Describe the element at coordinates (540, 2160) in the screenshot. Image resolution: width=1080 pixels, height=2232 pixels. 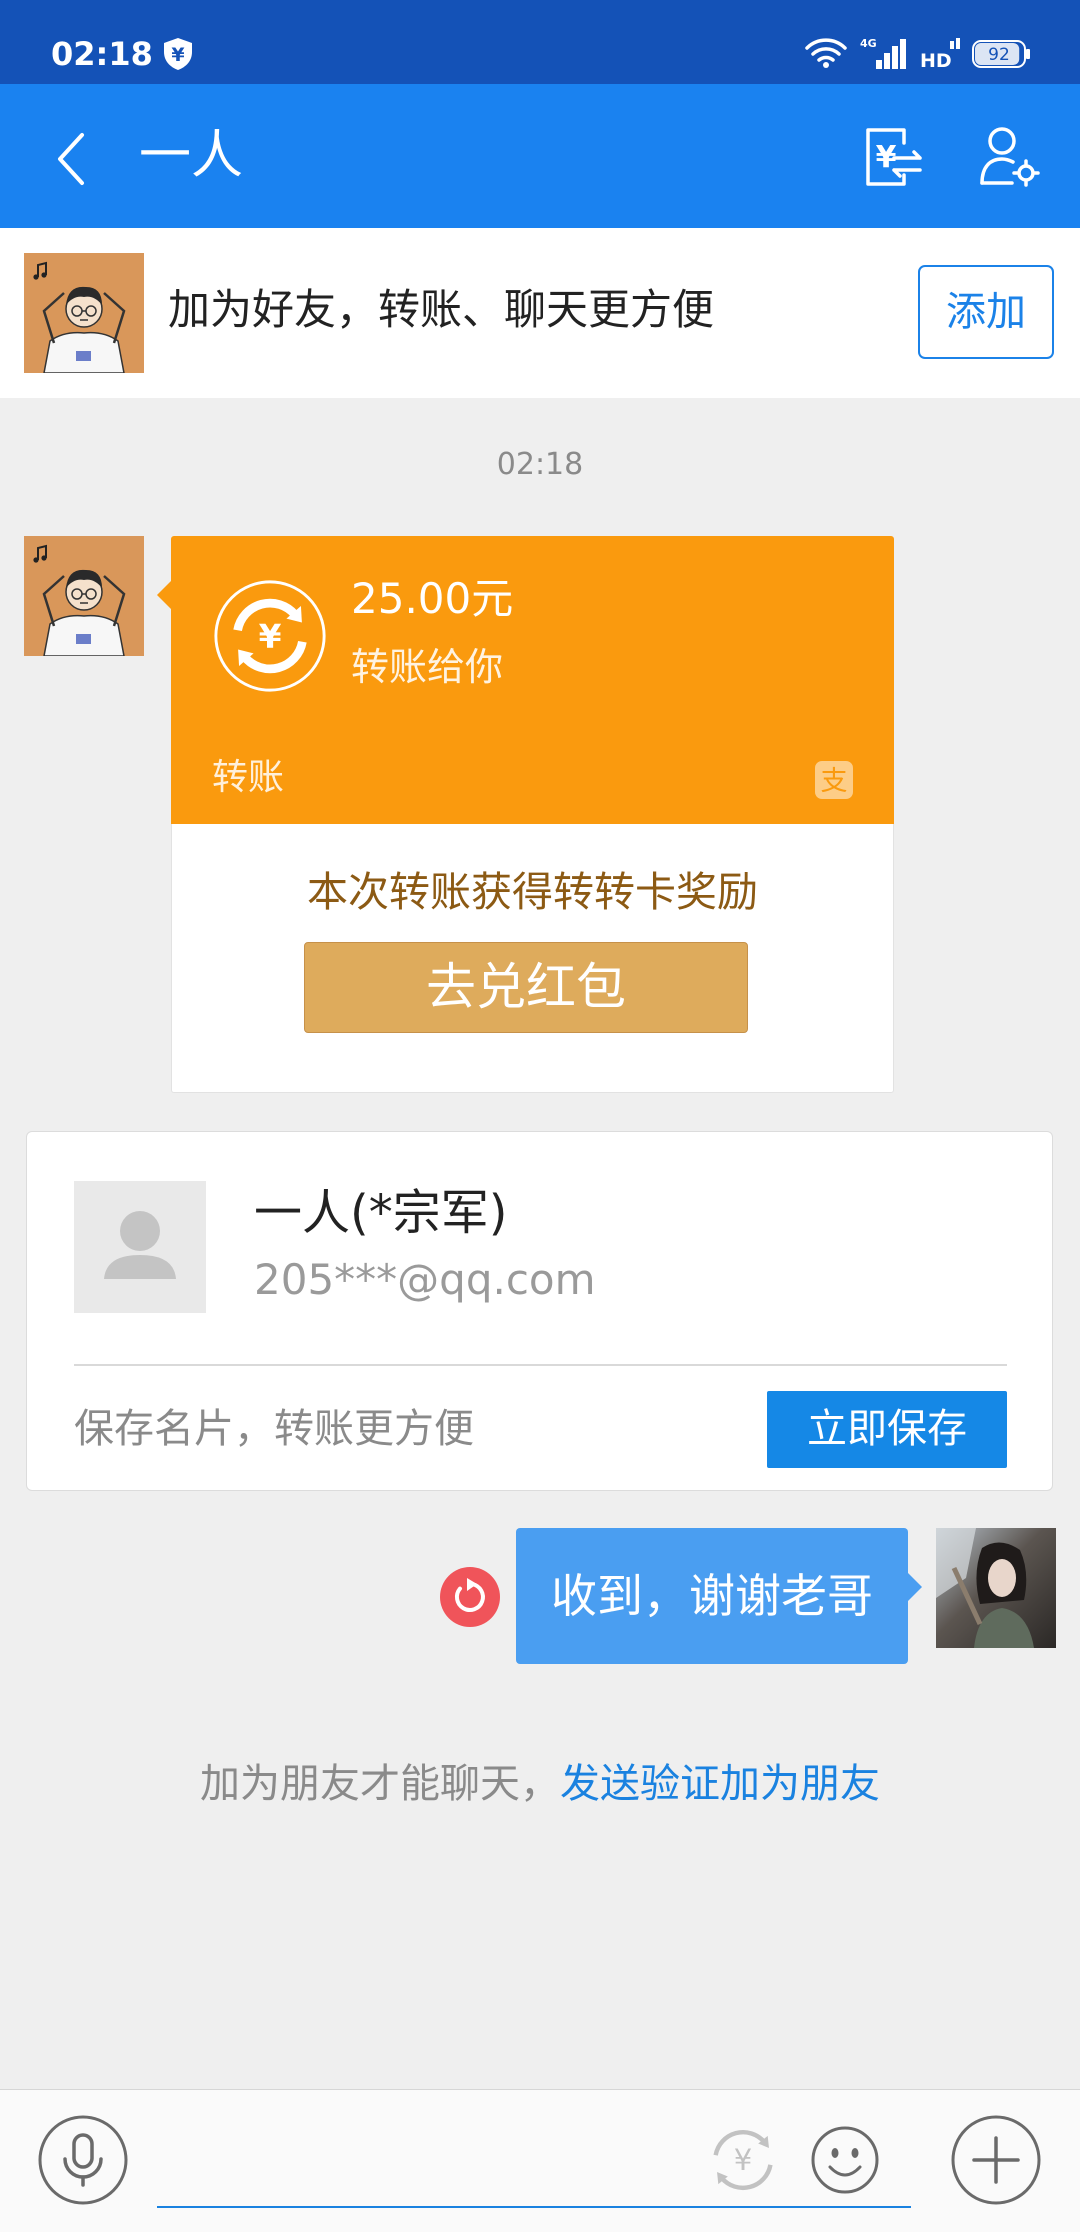
I see `input-bar: ¥` at that location.